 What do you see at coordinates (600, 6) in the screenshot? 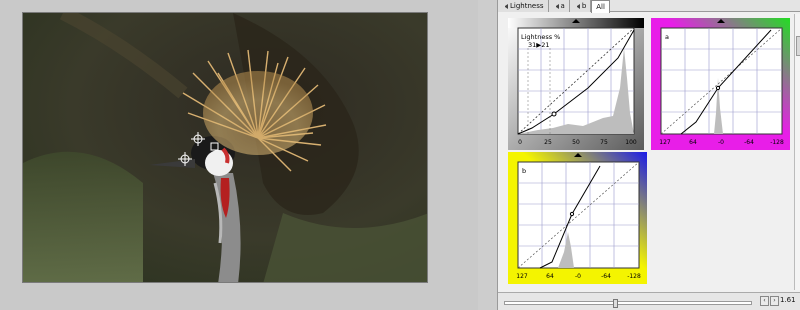
I see `tab-all: All` at bounding box center [600, 6].